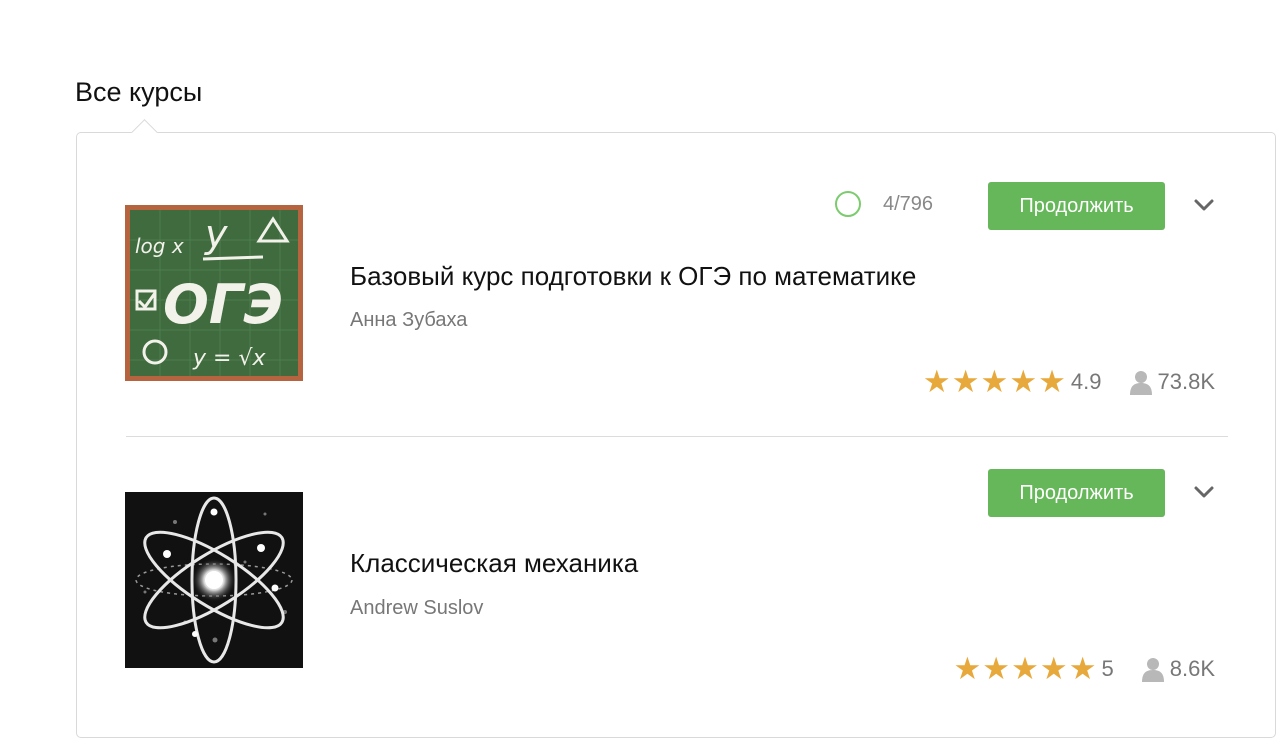 The image size is (1280, 746). I want to click on progress-count: 4/796, so click(908, 203).